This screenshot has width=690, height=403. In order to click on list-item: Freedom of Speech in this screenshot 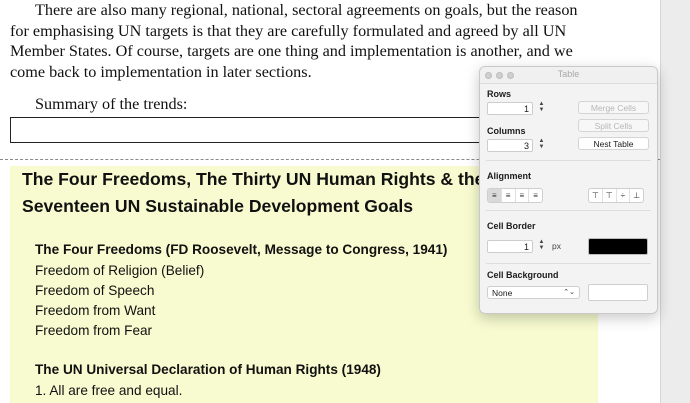, I will do `click(94, 290)`.